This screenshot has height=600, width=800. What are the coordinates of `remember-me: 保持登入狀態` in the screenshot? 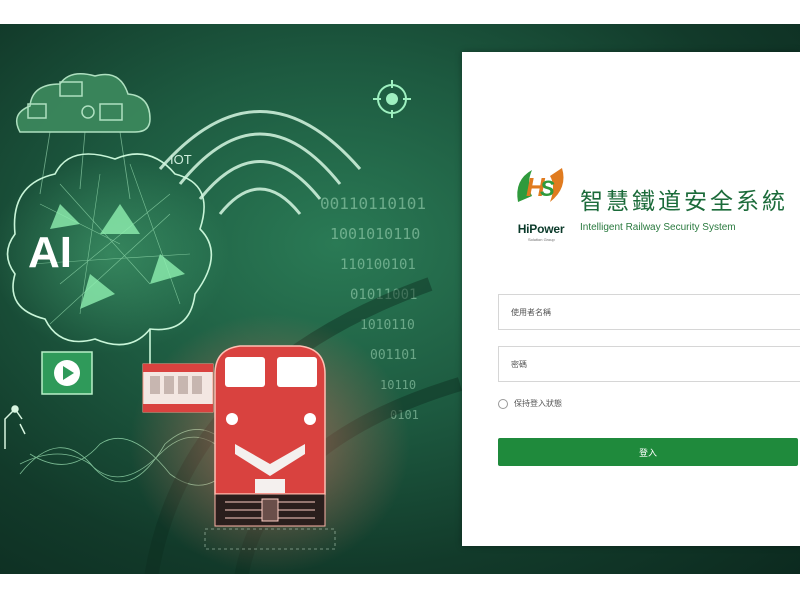 It's located at (530, 403).